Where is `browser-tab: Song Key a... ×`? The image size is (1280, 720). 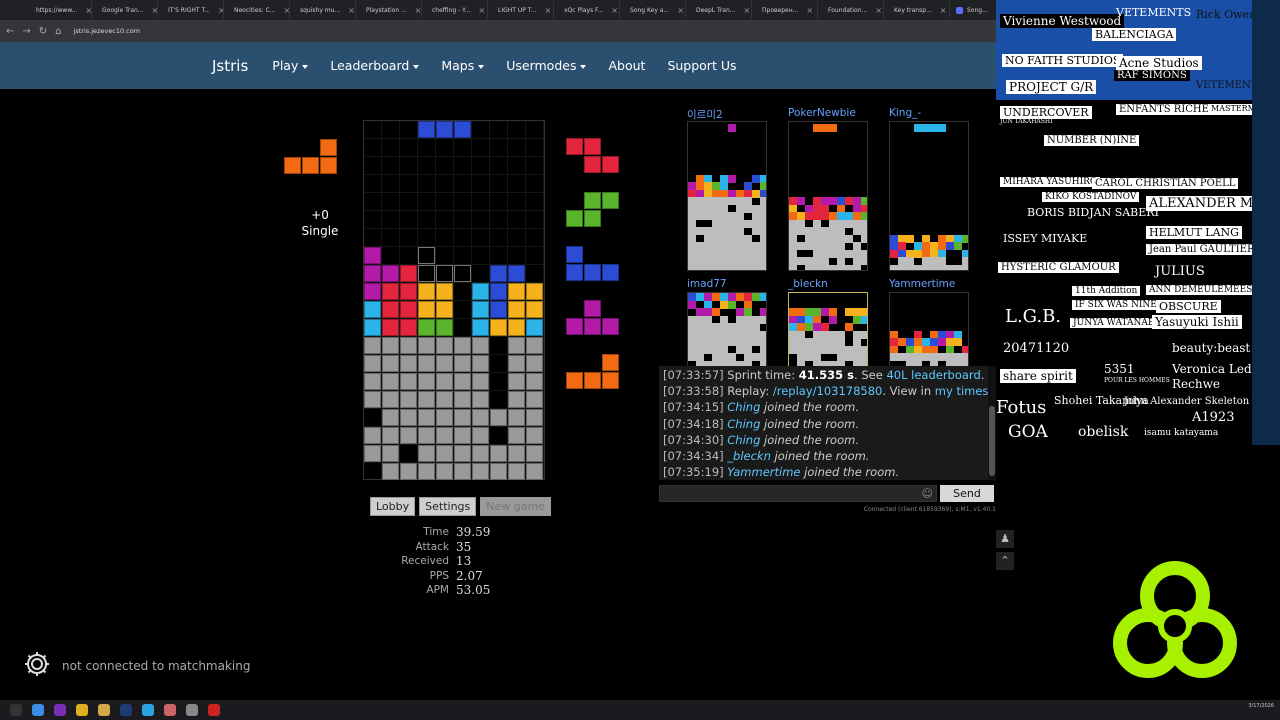
browser-tab: Song Key a... × is located at coordinates (653, 10).